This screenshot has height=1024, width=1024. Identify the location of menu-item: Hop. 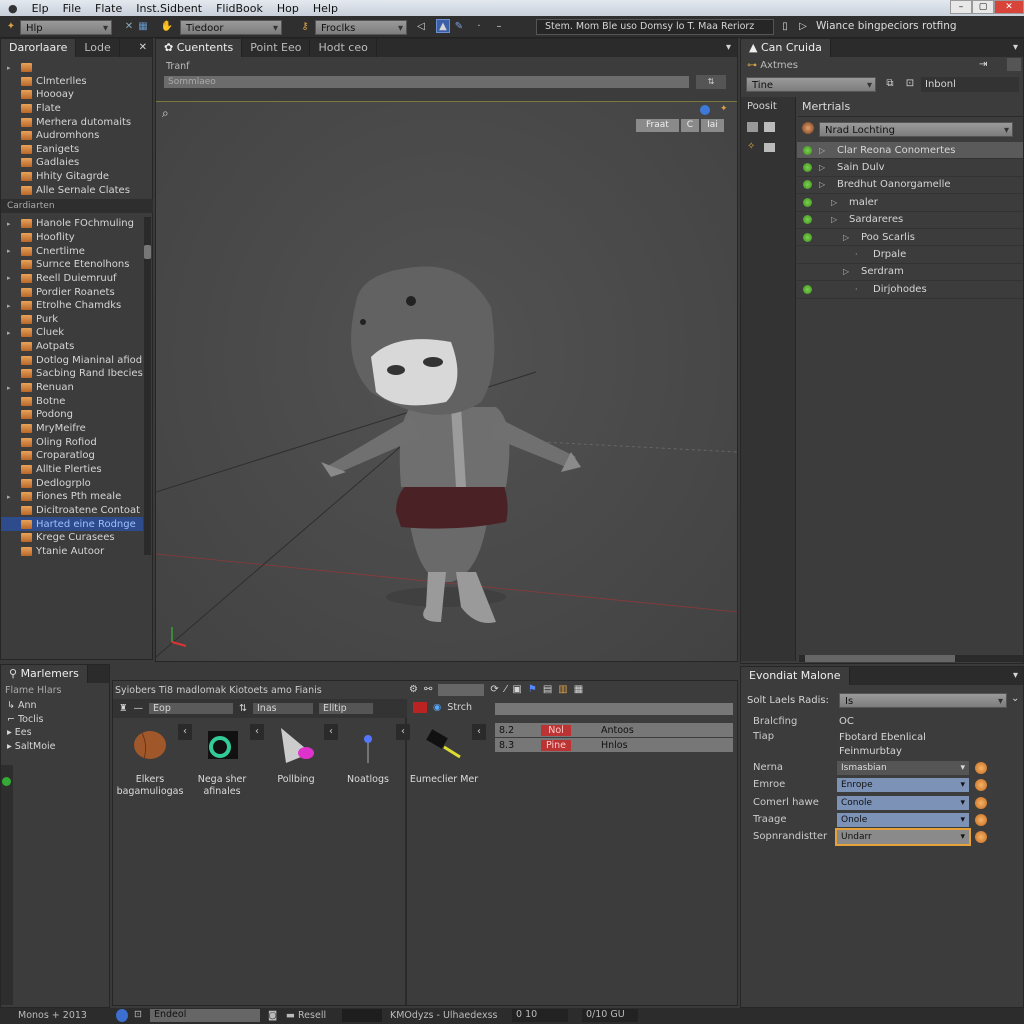
(288, 8).